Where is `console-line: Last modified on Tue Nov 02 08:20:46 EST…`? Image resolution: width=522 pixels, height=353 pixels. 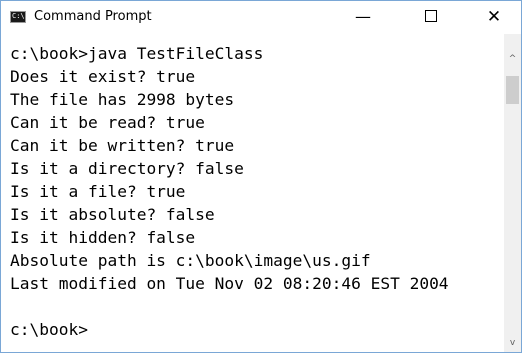
console-line: Last modified on Tue Nov 02 08:20:46 EST… is located at coordinates (229, 283).